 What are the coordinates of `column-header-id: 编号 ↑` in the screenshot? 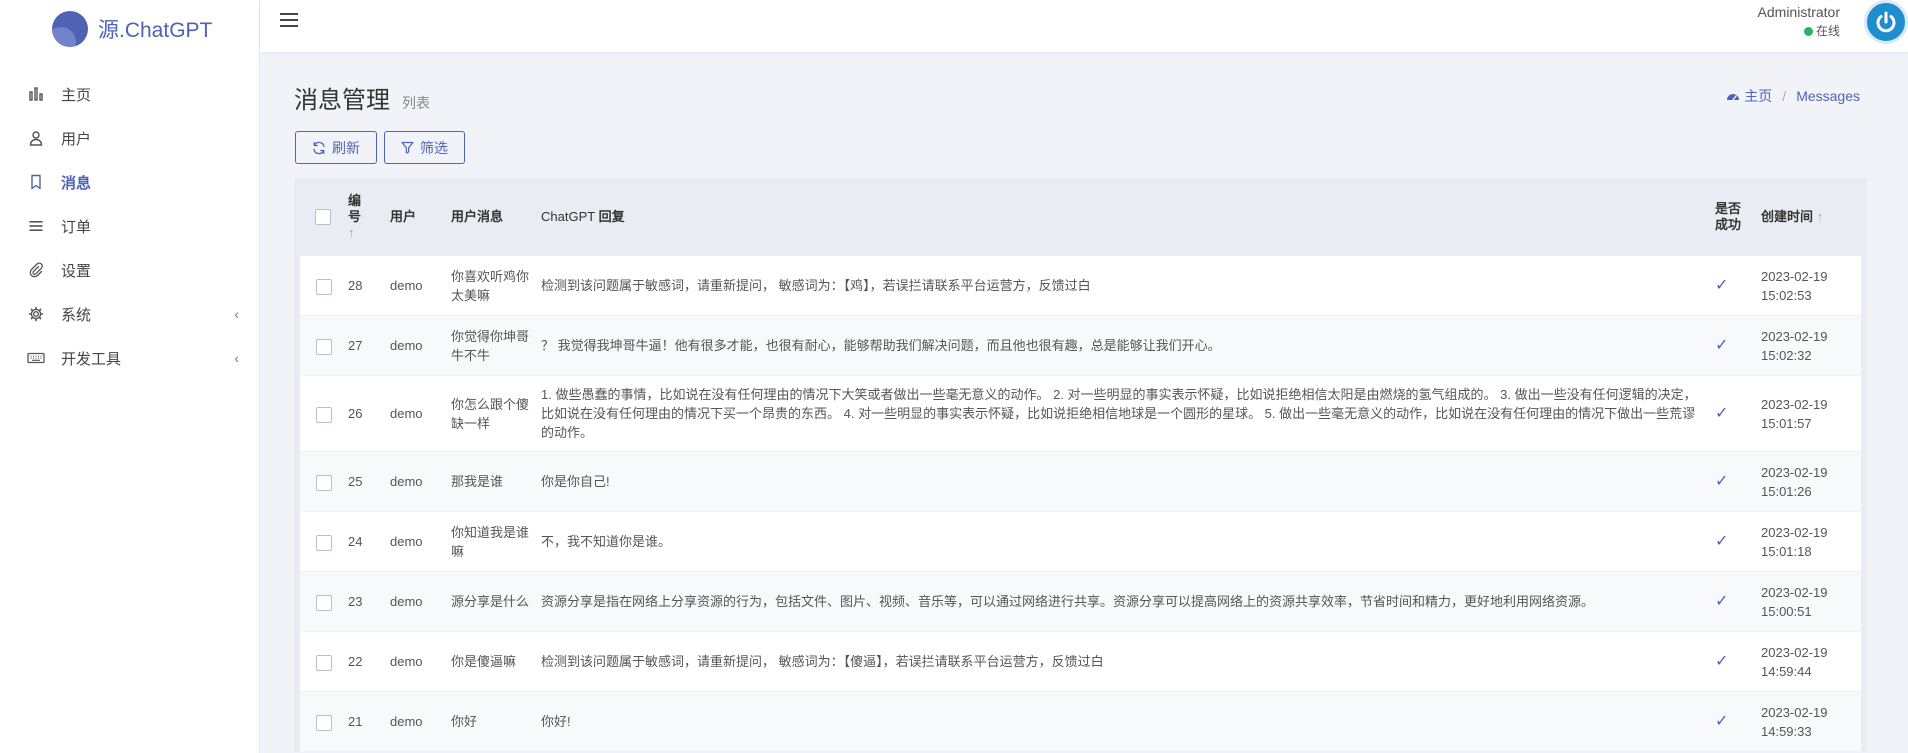 It's located at (363, 217).